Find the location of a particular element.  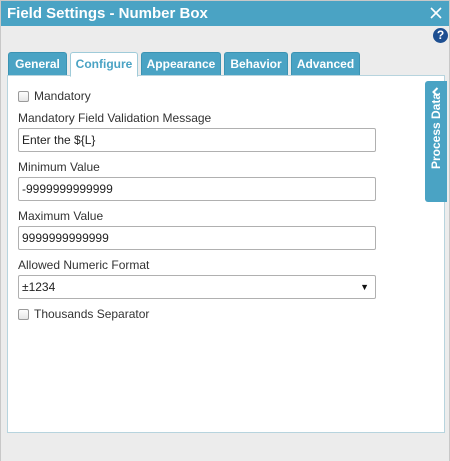

process-data-panel-toggle: Process Data is located at coordinates (436, 141).